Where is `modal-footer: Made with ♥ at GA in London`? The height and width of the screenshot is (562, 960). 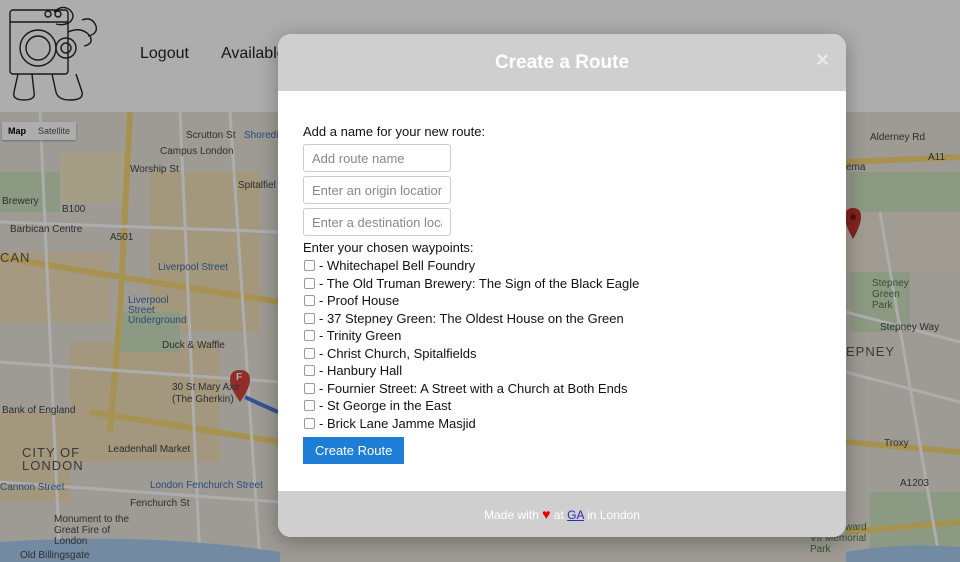
modal-footer: Made with ♥ at GA in London is located at coordinates (562, 514).